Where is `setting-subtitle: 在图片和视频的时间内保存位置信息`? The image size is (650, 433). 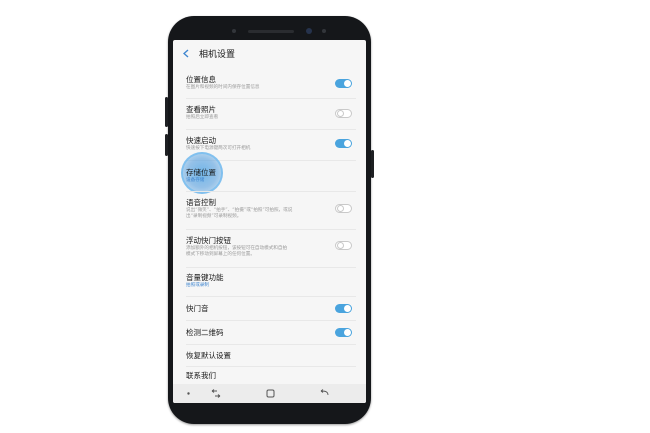
setting-subtitle: 在图片和视频的时间内保存位置信息 is located at coordinates (223, 87).